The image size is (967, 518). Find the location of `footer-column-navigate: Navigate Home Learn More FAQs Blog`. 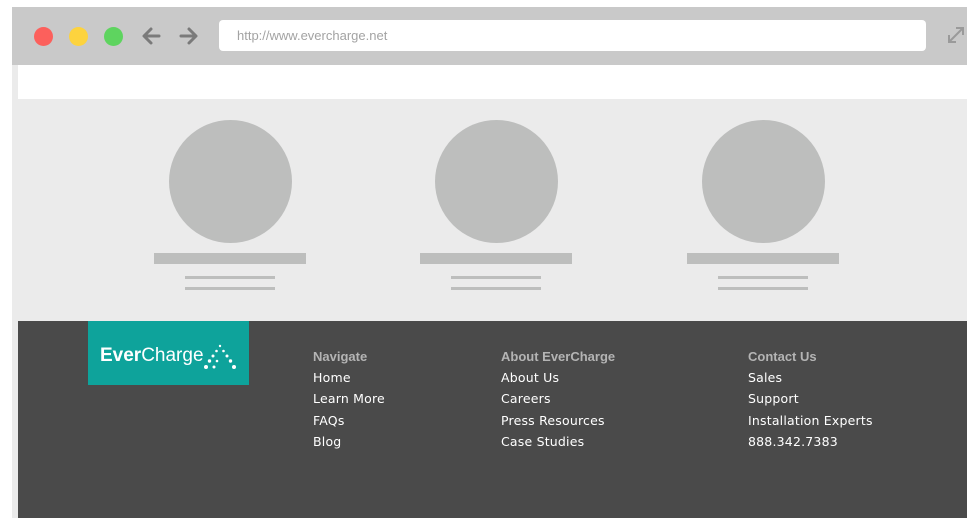

footer-column-navigate: Navigate Home Learn More FAQs Blog is located at coordinates (349, 402).